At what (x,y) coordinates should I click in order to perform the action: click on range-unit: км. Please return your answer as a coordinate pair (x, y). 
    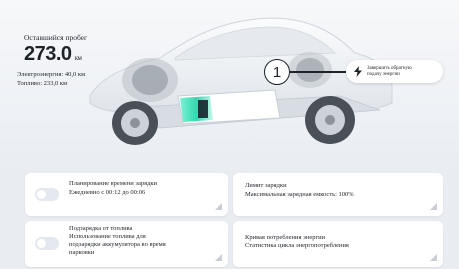
    Looking at the image, I should click on (78, 58).